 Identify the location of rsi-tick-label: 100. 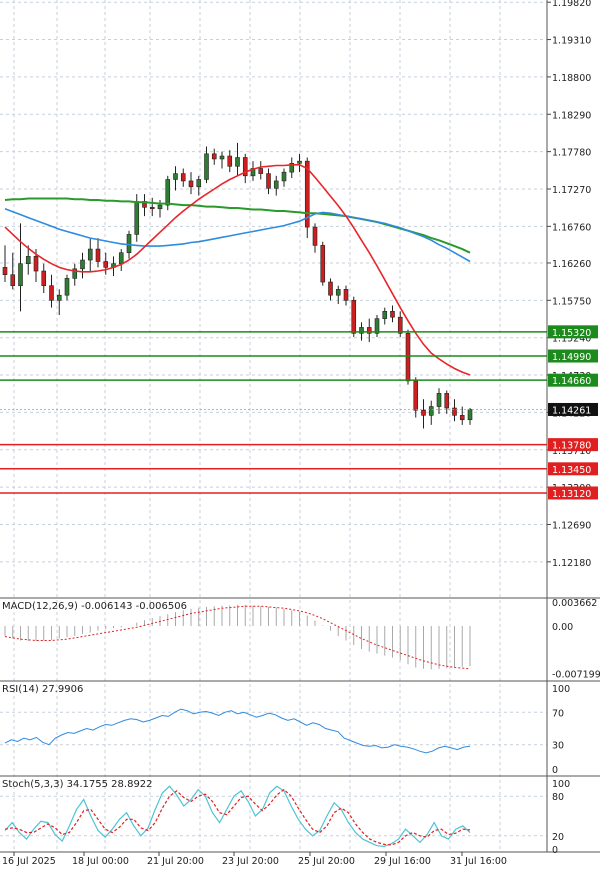
(561, 689).